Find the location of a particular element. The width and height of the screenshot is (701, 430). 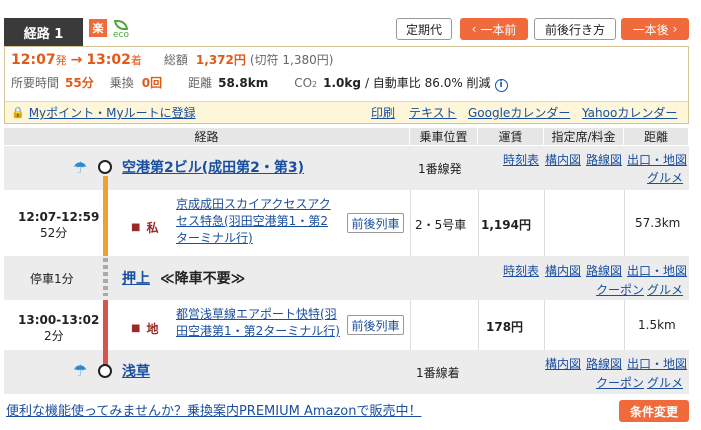

segment-duration: 2分 is located at coordinates (54, 336).